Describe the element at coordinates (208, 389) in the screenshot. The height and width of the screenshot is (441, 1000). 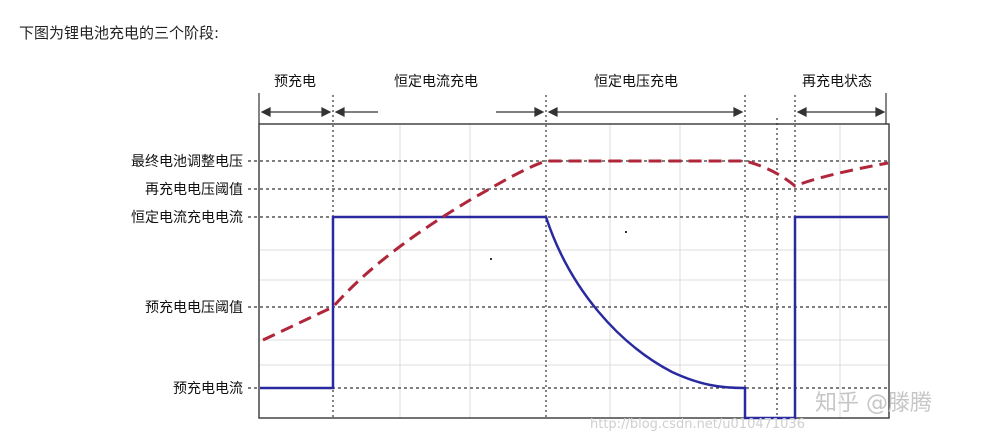
I see `level-label-precharge-current: 预充电电流` at that location.